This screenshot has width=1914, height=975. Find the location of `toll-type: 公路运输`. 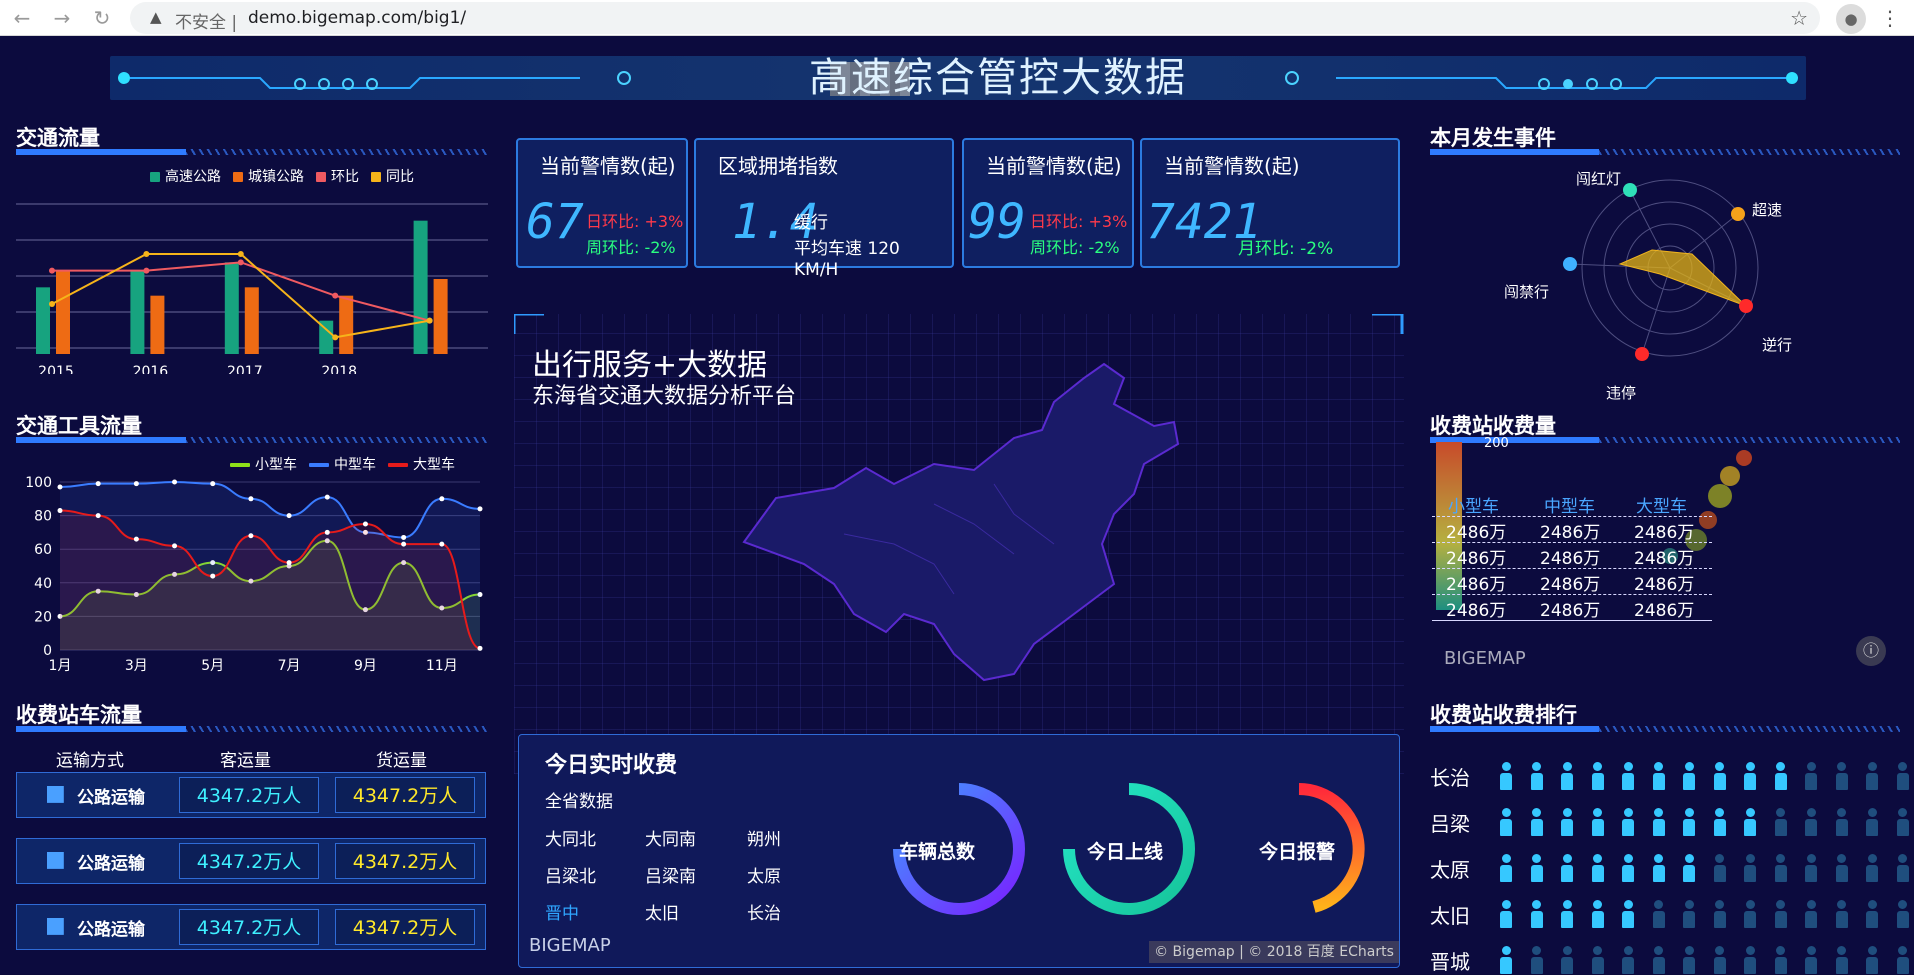

toll-type: 公路运输 is located at coordinates (111, 864).